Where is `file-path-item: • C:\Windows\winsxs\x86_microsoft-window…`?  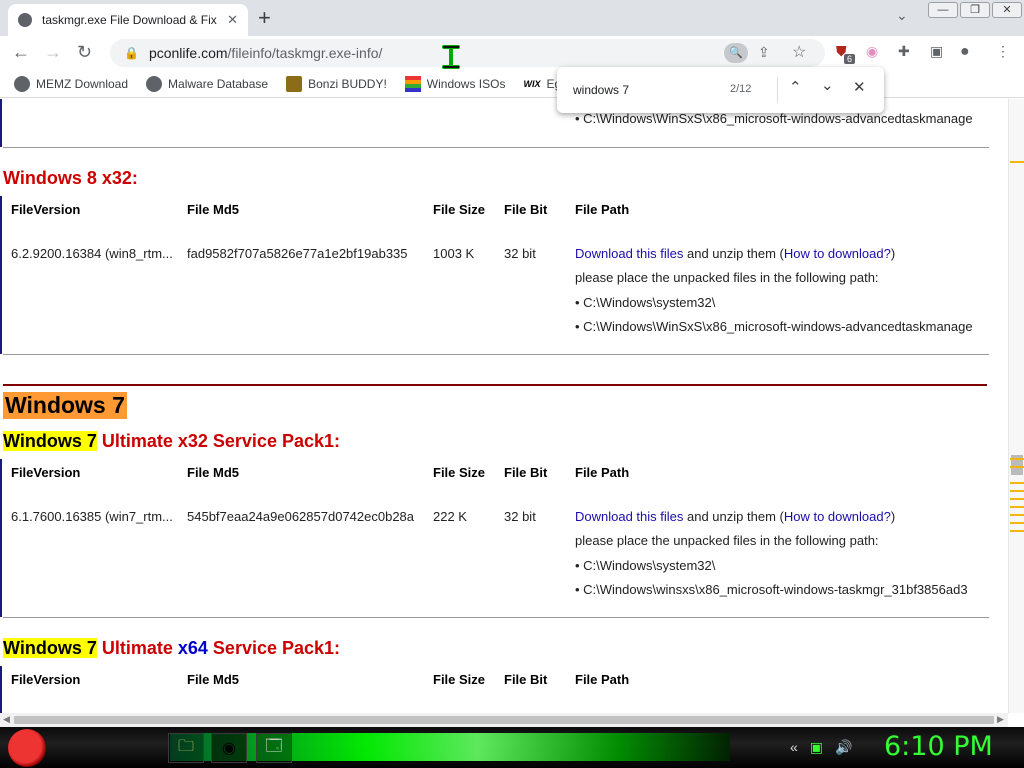
file-path-item: • C:\Windows\winsxs\x86_microsoft-window… is located at coordinates (771, 589).